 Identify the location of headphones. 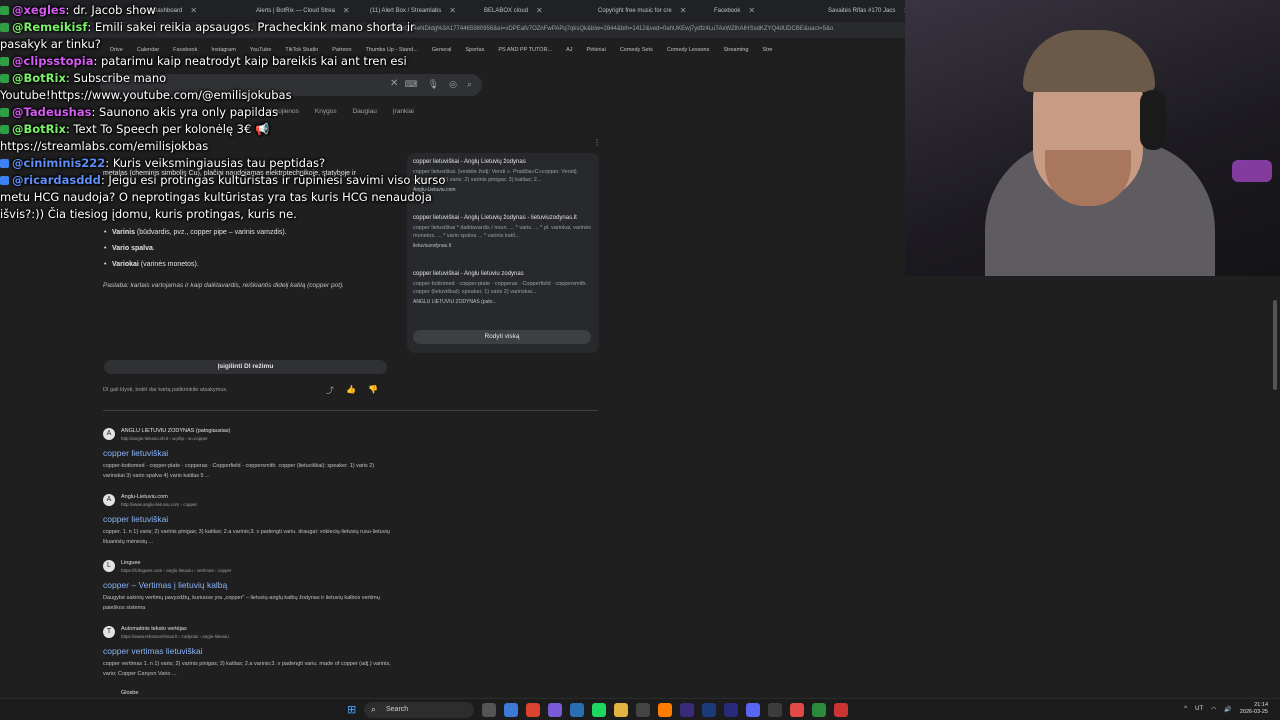
(1153, 120).